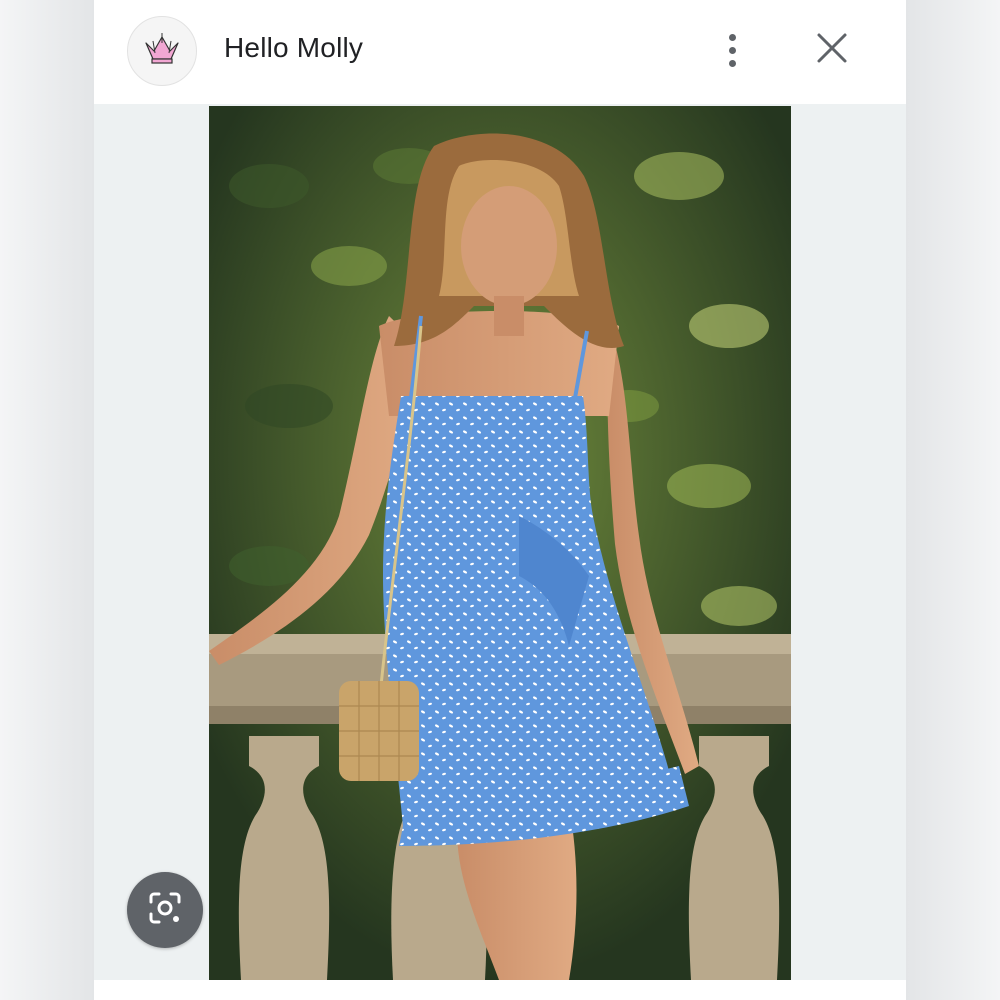 Image resolution: width=1000 pixels, height=1000 pixels. I want to click on more-vert-icon, so click(732, 50).